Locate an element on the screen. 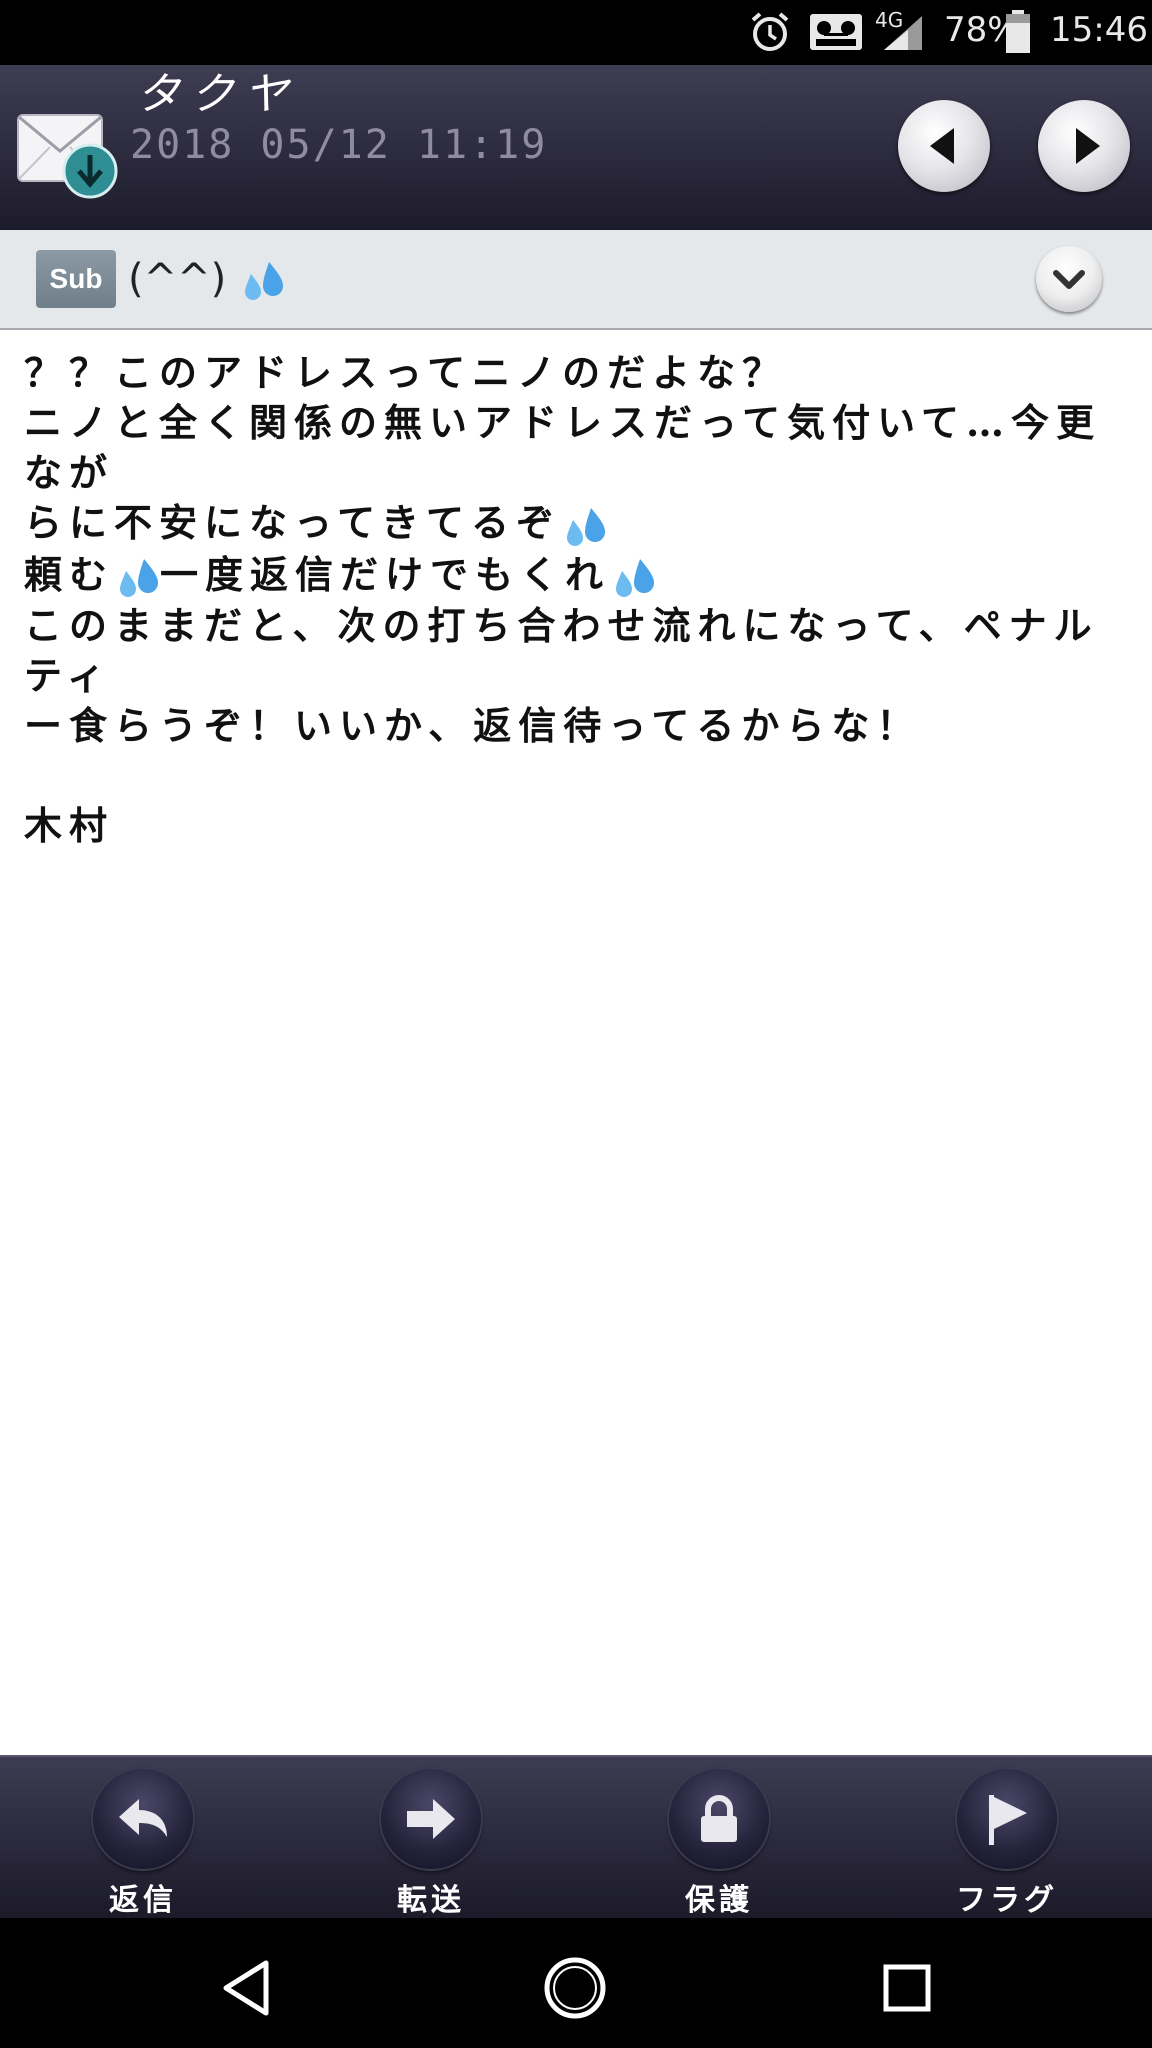 Image resolution: width=1152 pixels, height=2048 pixels. body-line: ？？このアドレスってニノのだよな？ is located at coordinates (406, 372).